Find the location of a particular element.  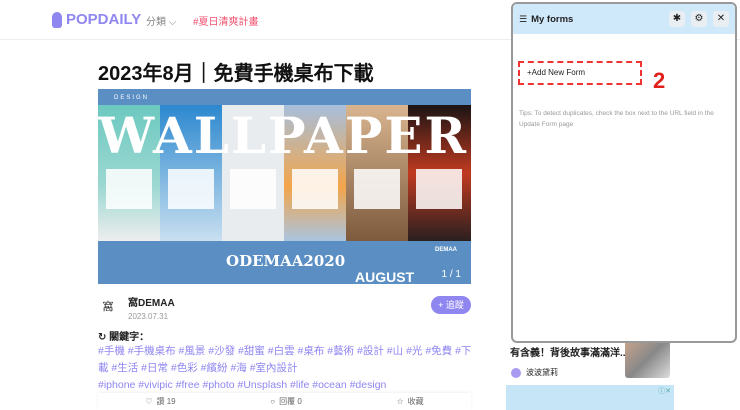

category-menu: 分類 ⌵ is located at coordinates (161, 20).